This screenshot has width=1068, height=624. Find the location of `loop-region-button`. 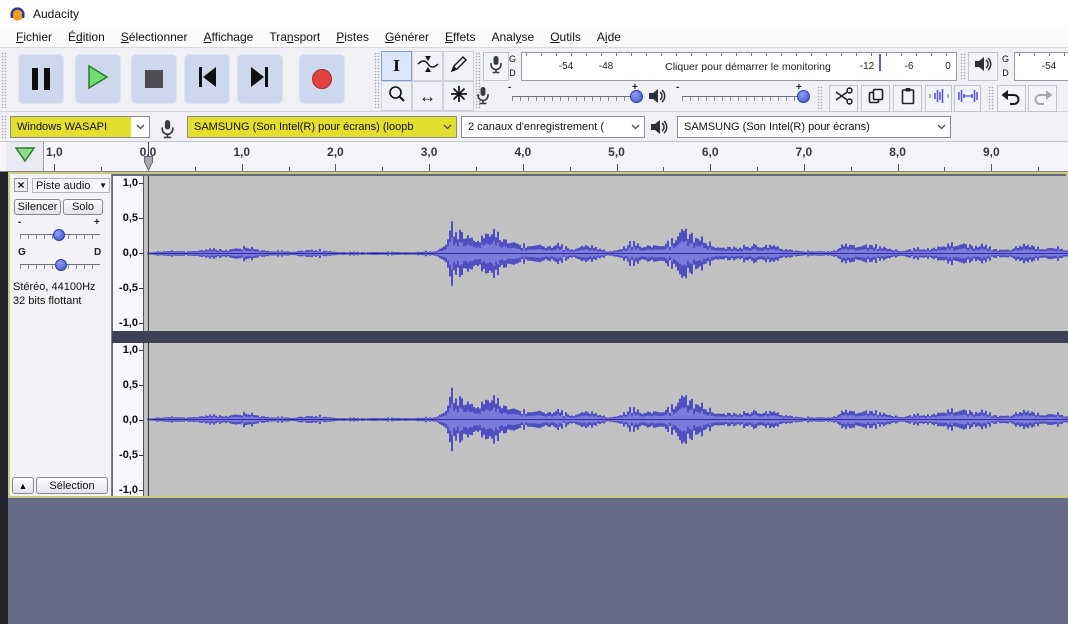

loop-region-button is located at coordinates (25, 156).